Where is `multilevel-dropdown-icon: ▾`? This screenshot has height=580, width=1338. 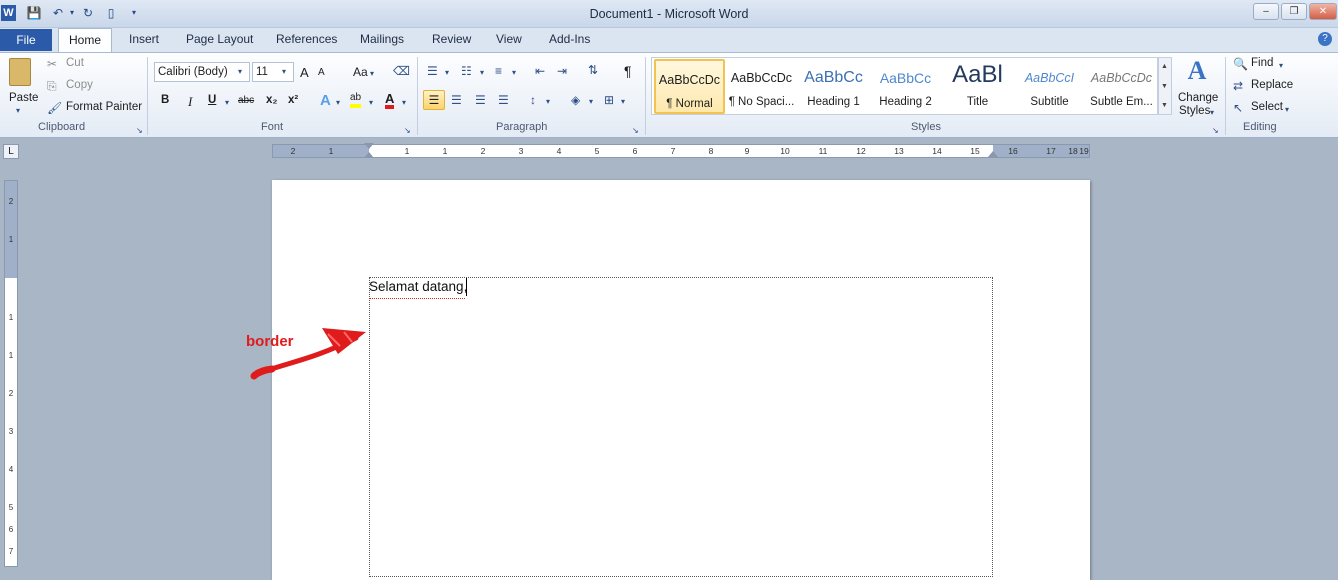
multilevel-dropdown-icon: ▾ is located at coordinates (514, 73).